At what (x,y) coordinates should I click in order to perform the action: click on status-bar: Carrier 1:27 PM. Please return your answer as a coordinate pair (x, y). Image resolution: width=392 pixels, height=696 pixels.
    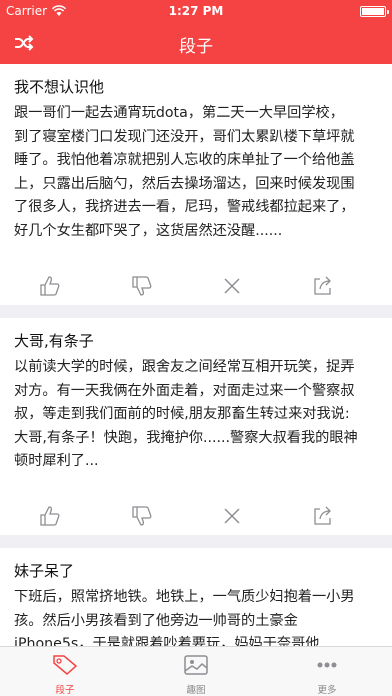
    Looking at the image, I should click on (196, 11).